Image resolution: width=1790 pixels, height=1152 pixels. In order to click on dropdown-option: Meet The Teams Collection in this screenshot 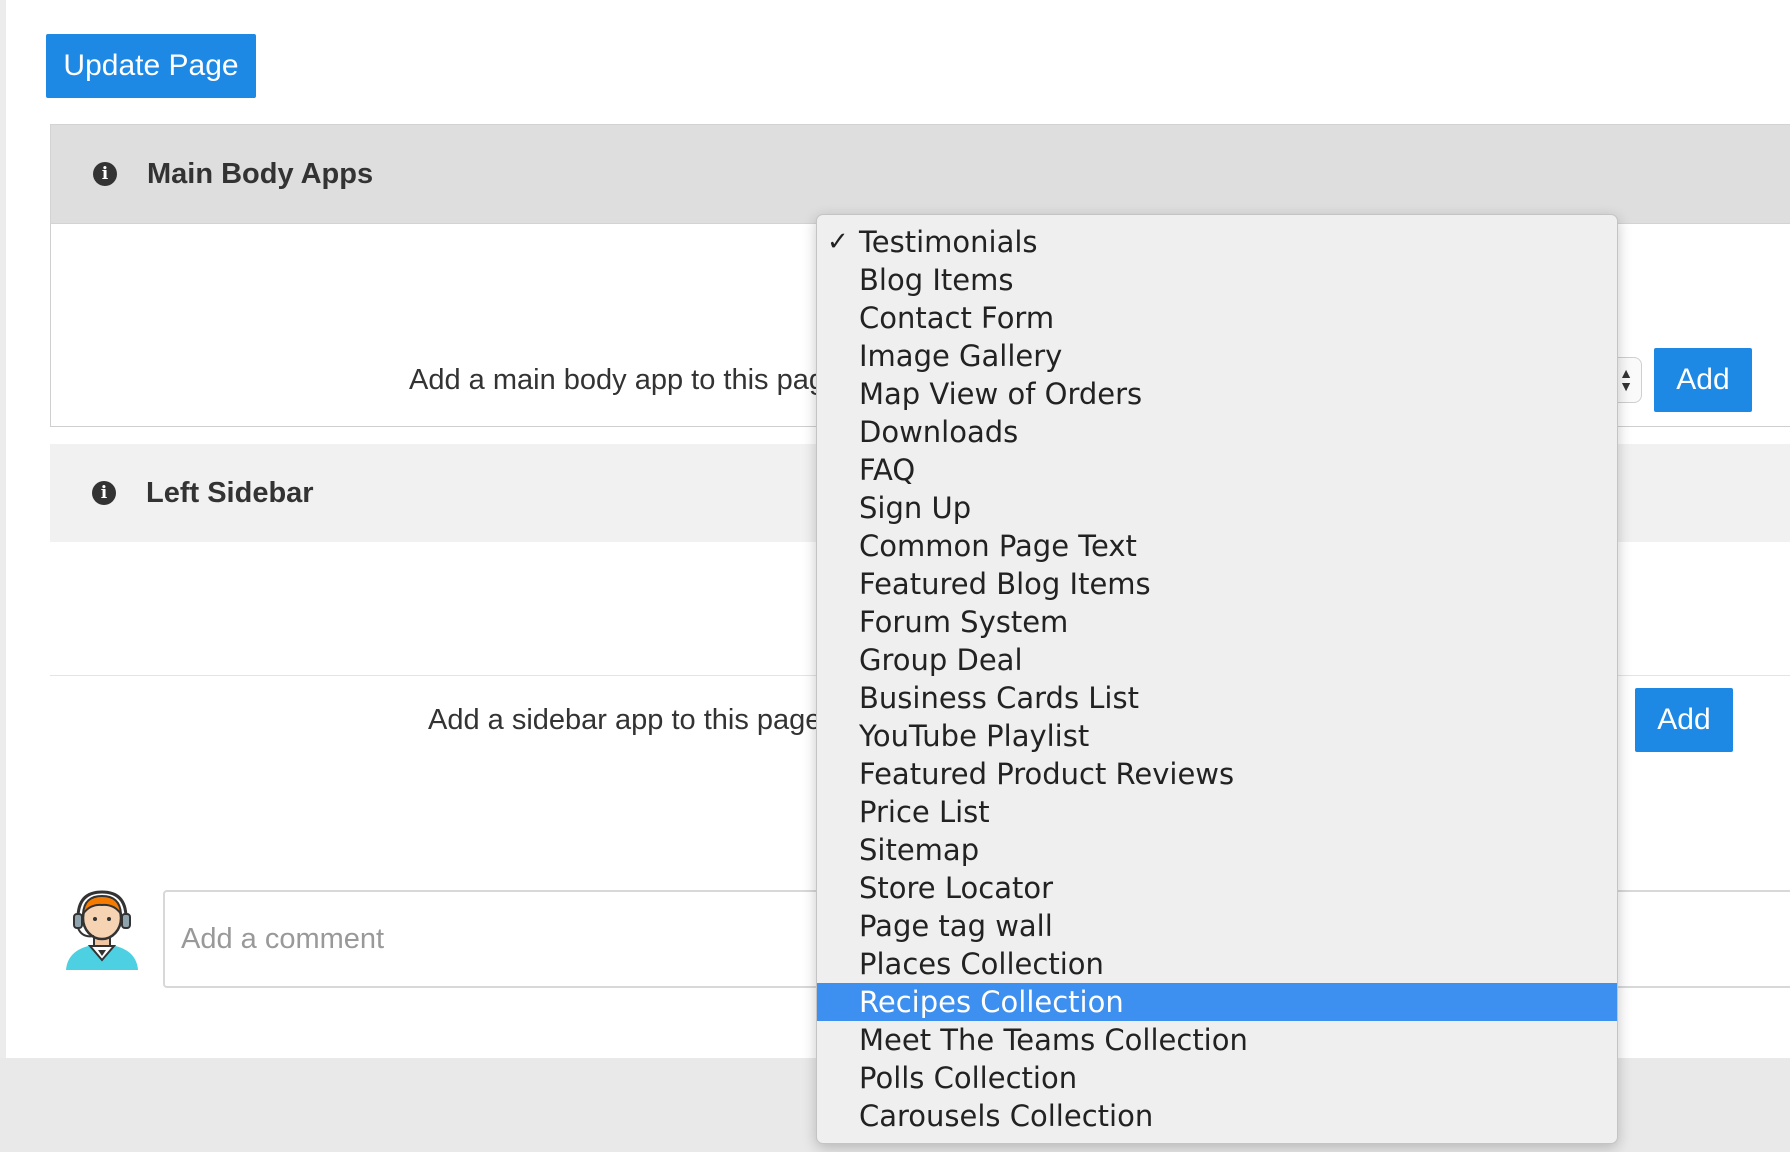, I will do `click(1217, 1040)`.